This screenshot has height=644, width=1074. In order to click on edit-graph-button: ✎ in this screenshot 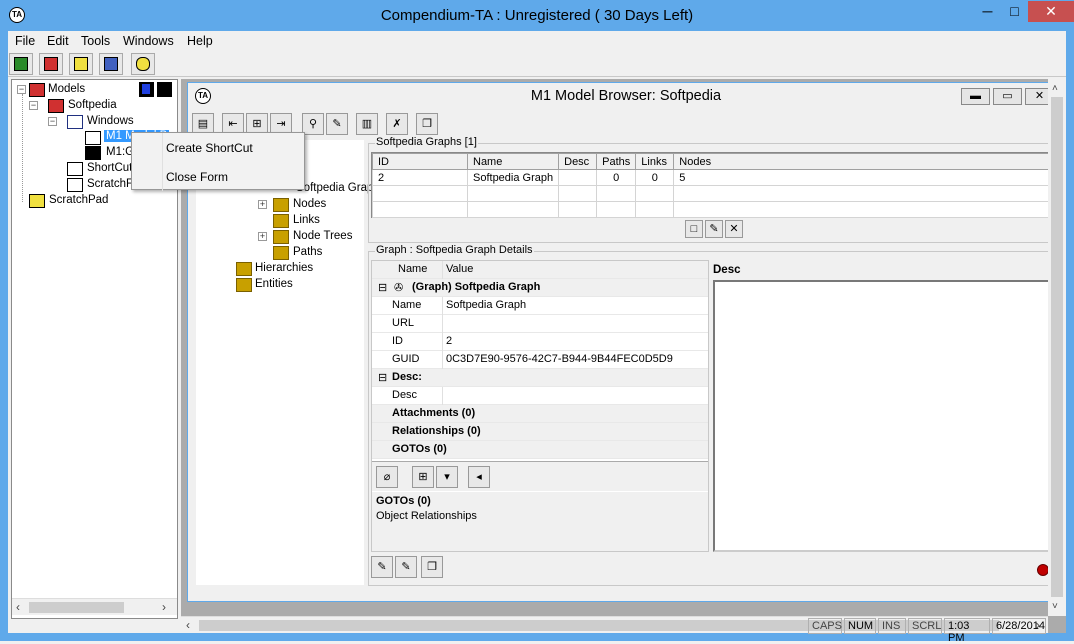, I will do `click(714, 229)`.